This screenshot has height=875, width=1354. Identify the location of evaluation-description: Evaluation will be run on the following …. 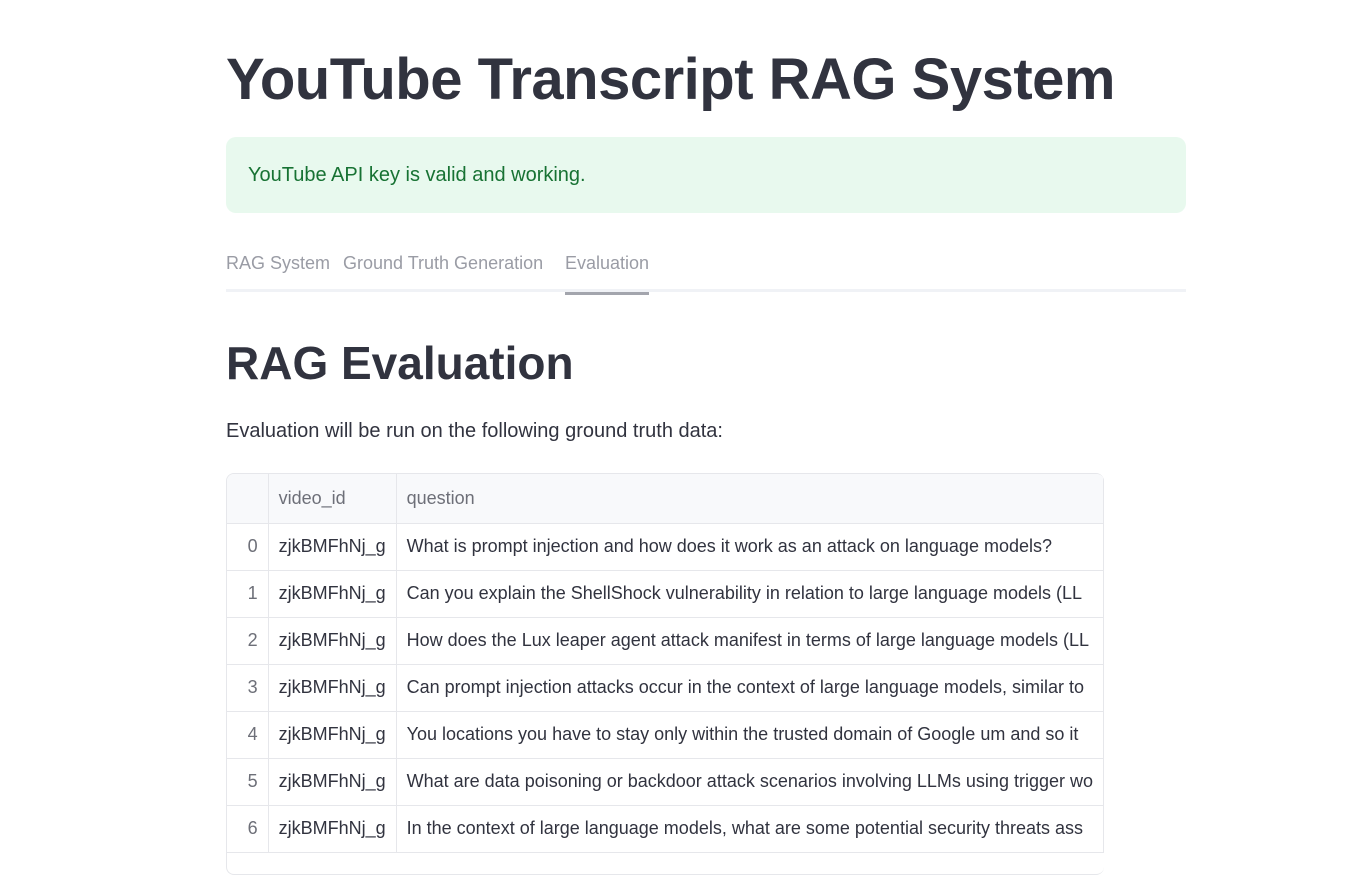
(474, 431).